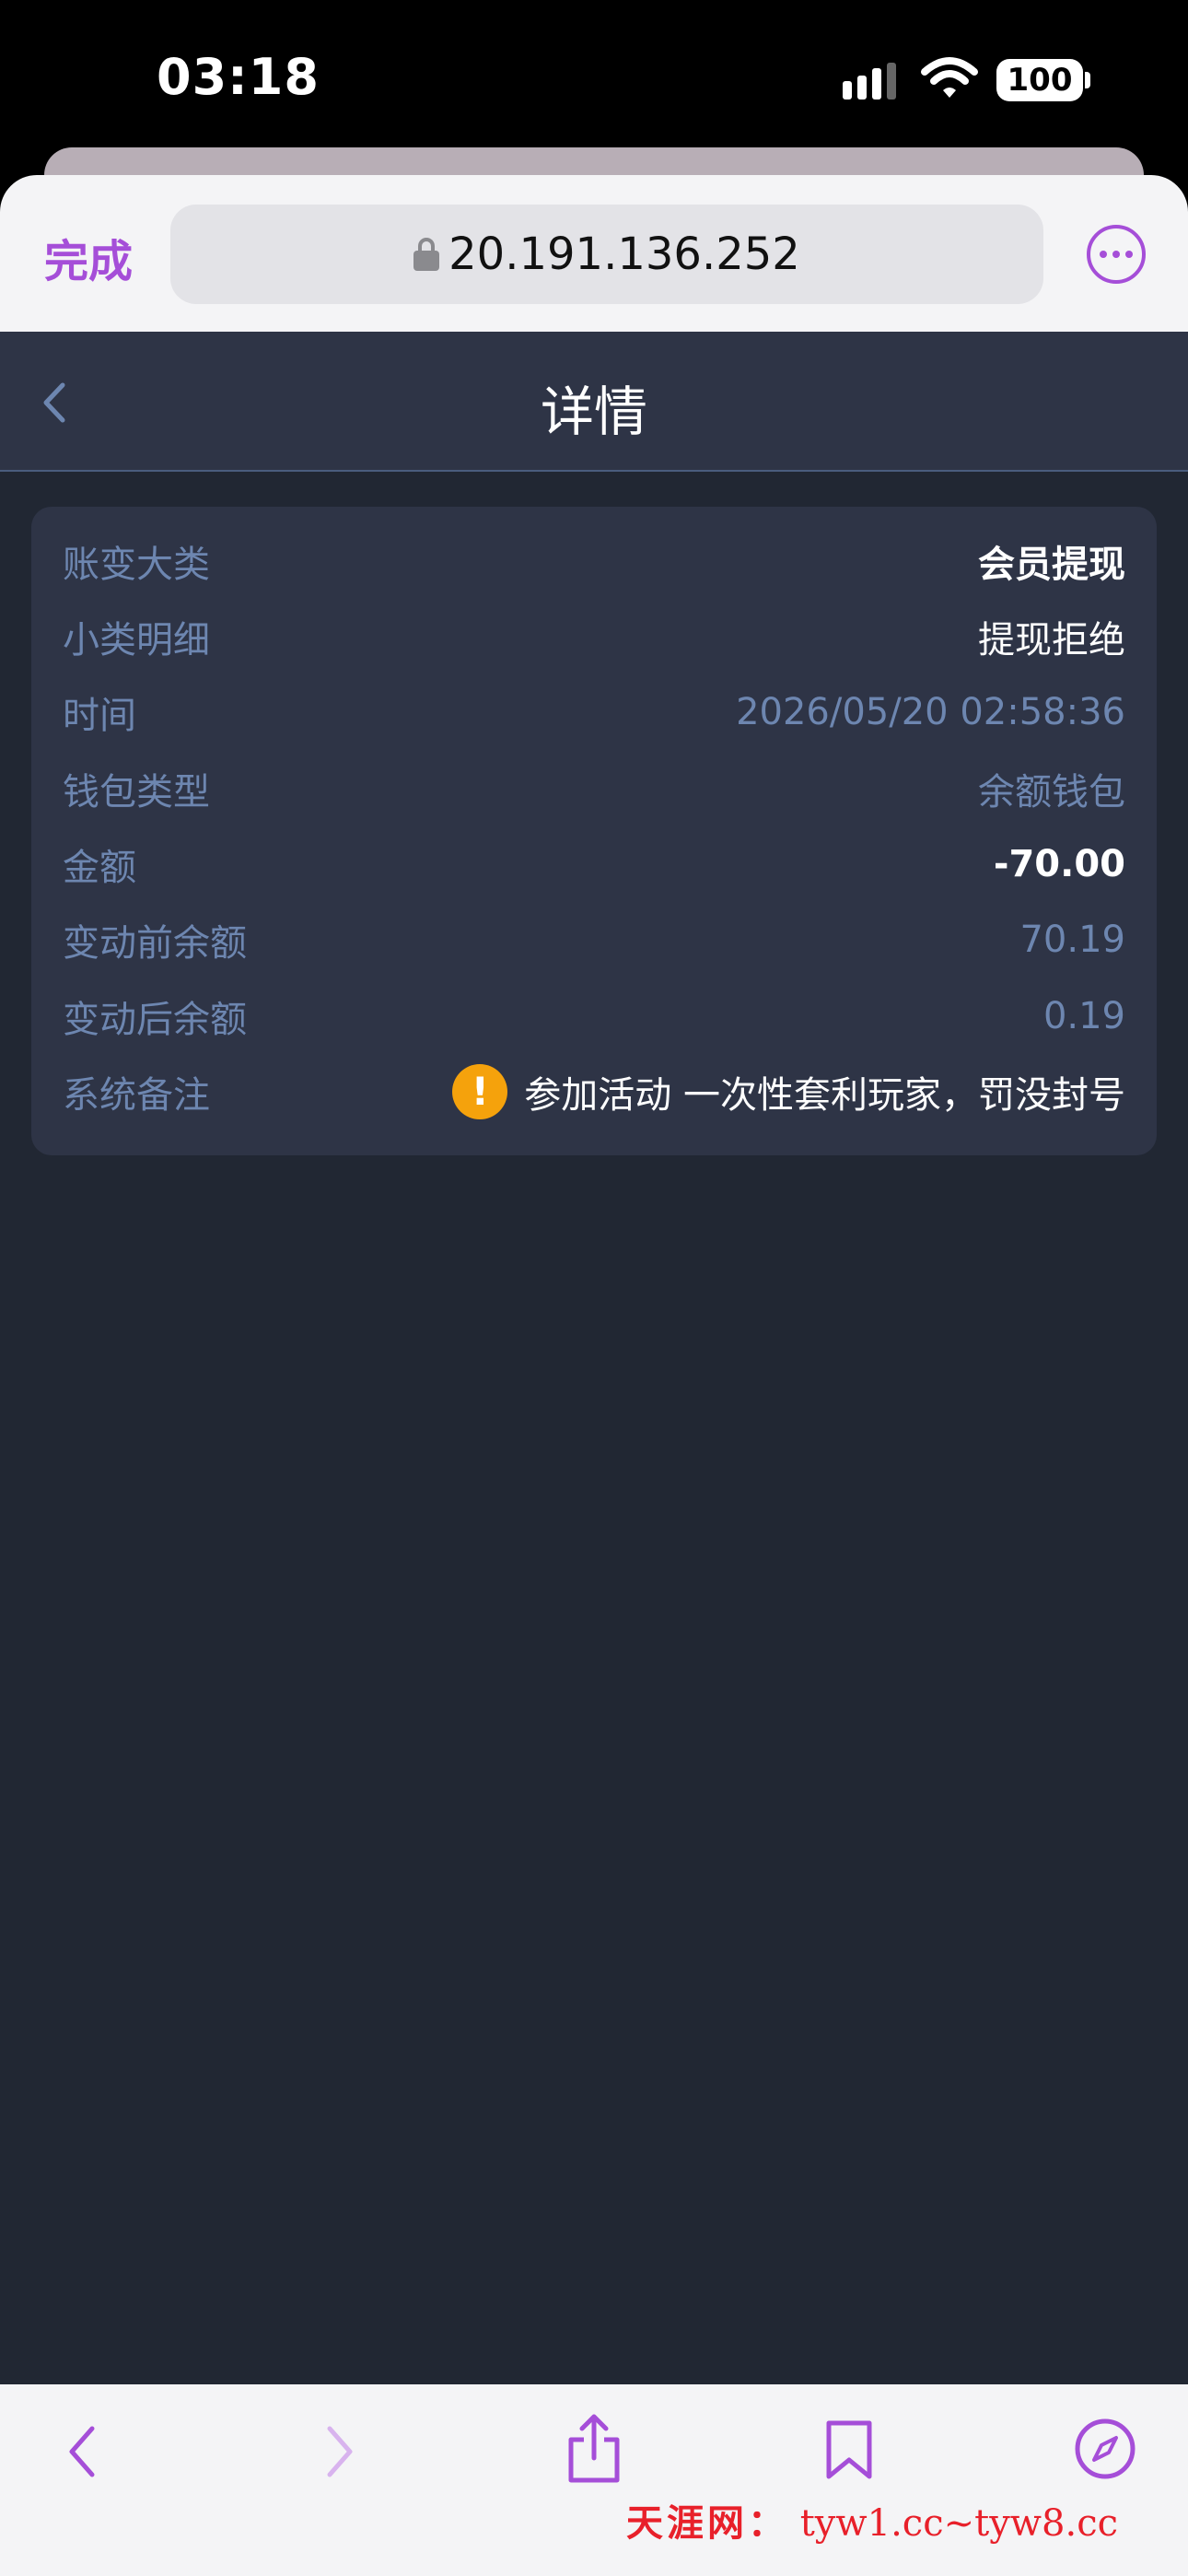  What do you see at coordinates (136, 640) in the screenshot?
I see `detail-label: 小类明细` at bounding box center [136, 640].